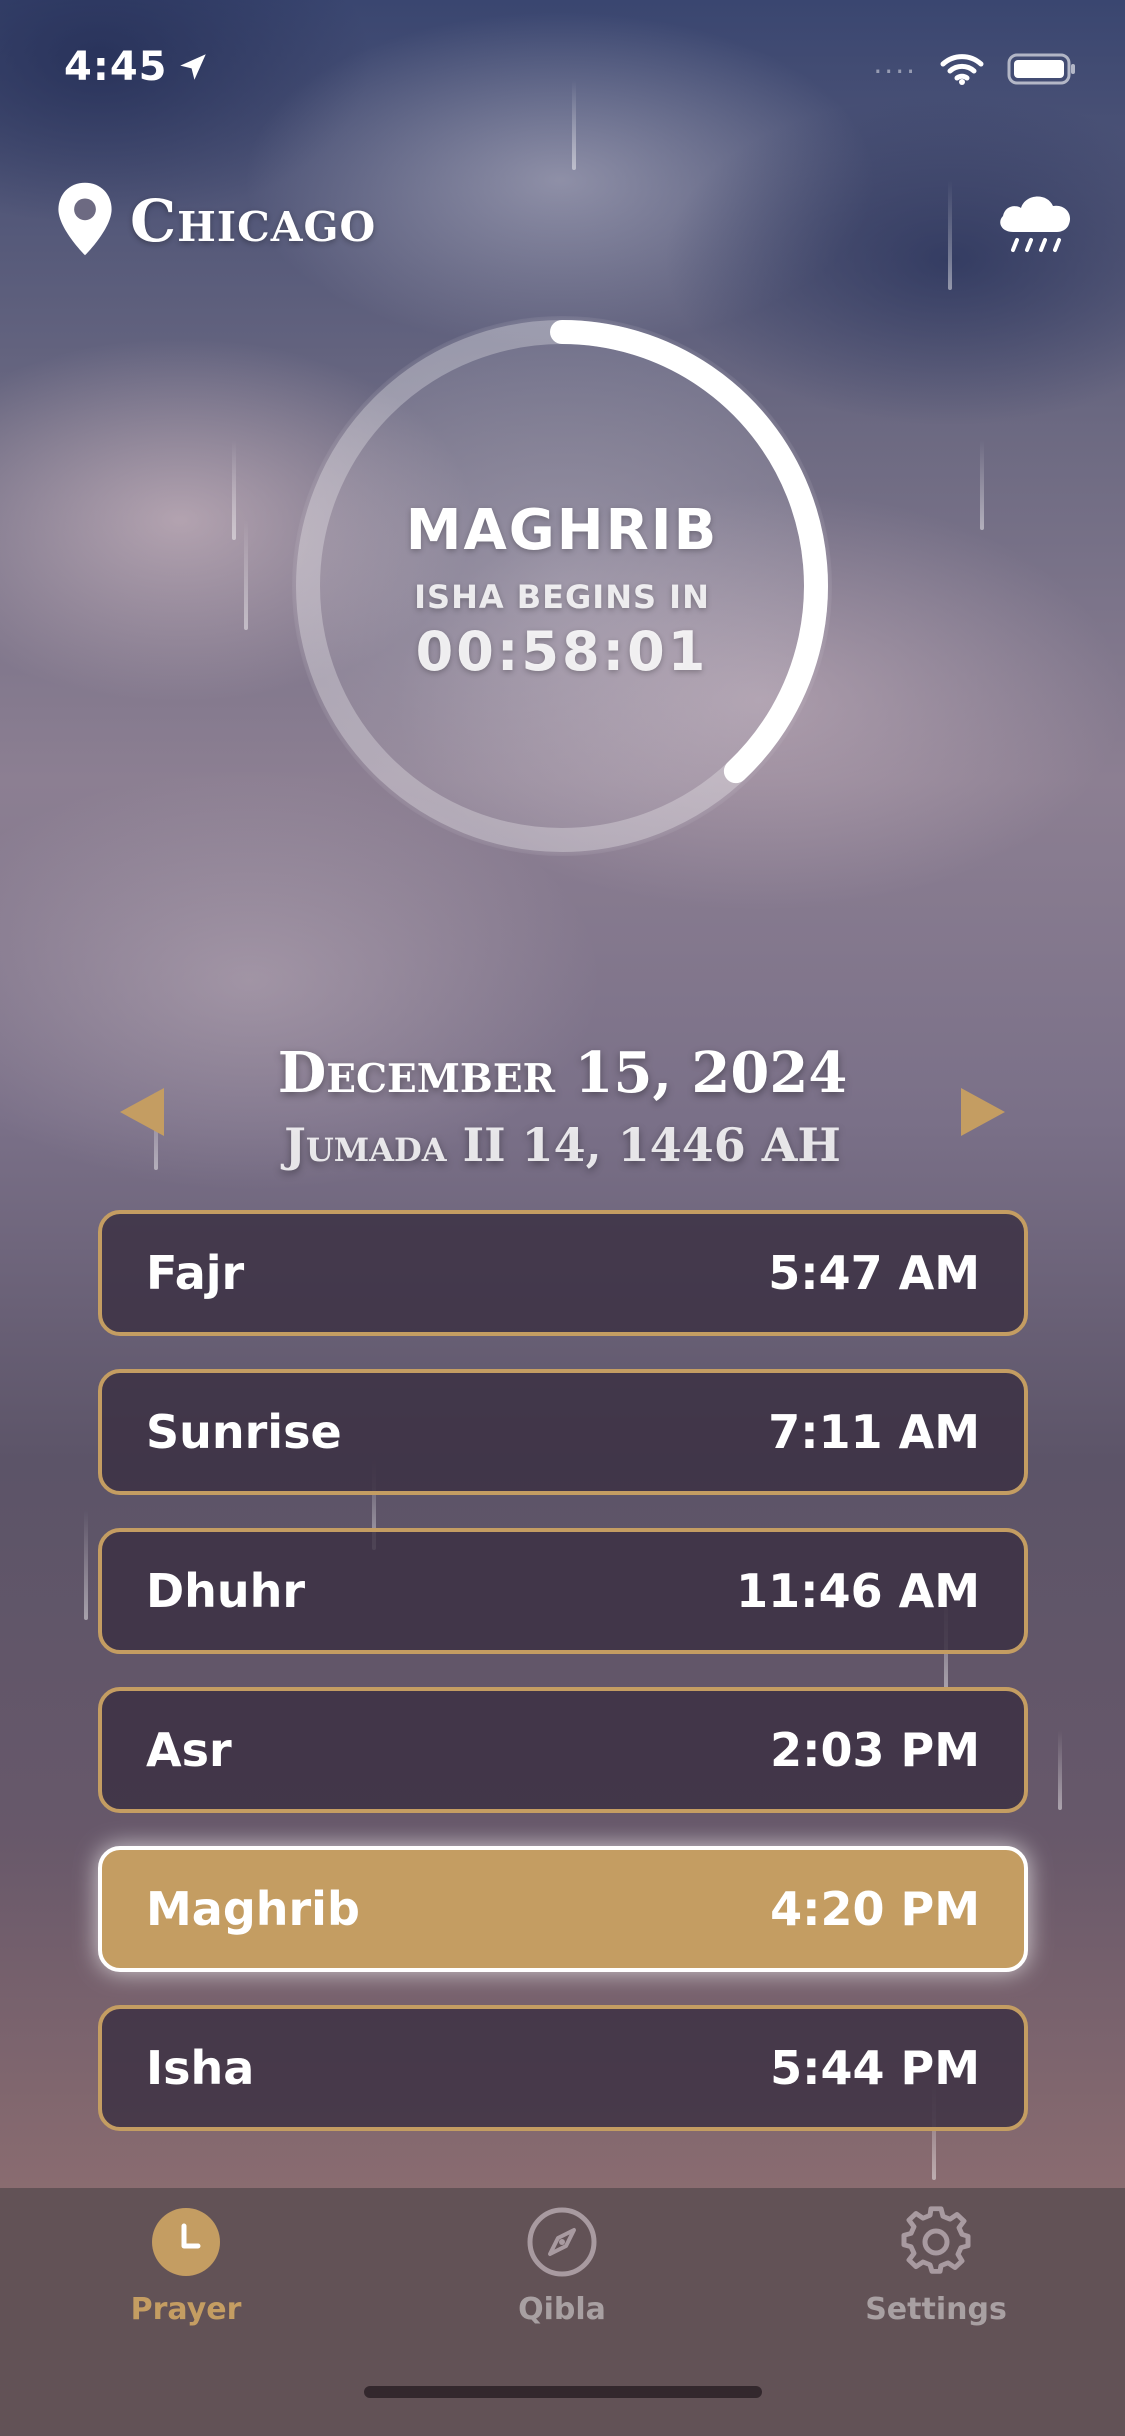  Describe the element at coordinates (936, 2244) in the screenshot. I see `gear-icon` at that location.